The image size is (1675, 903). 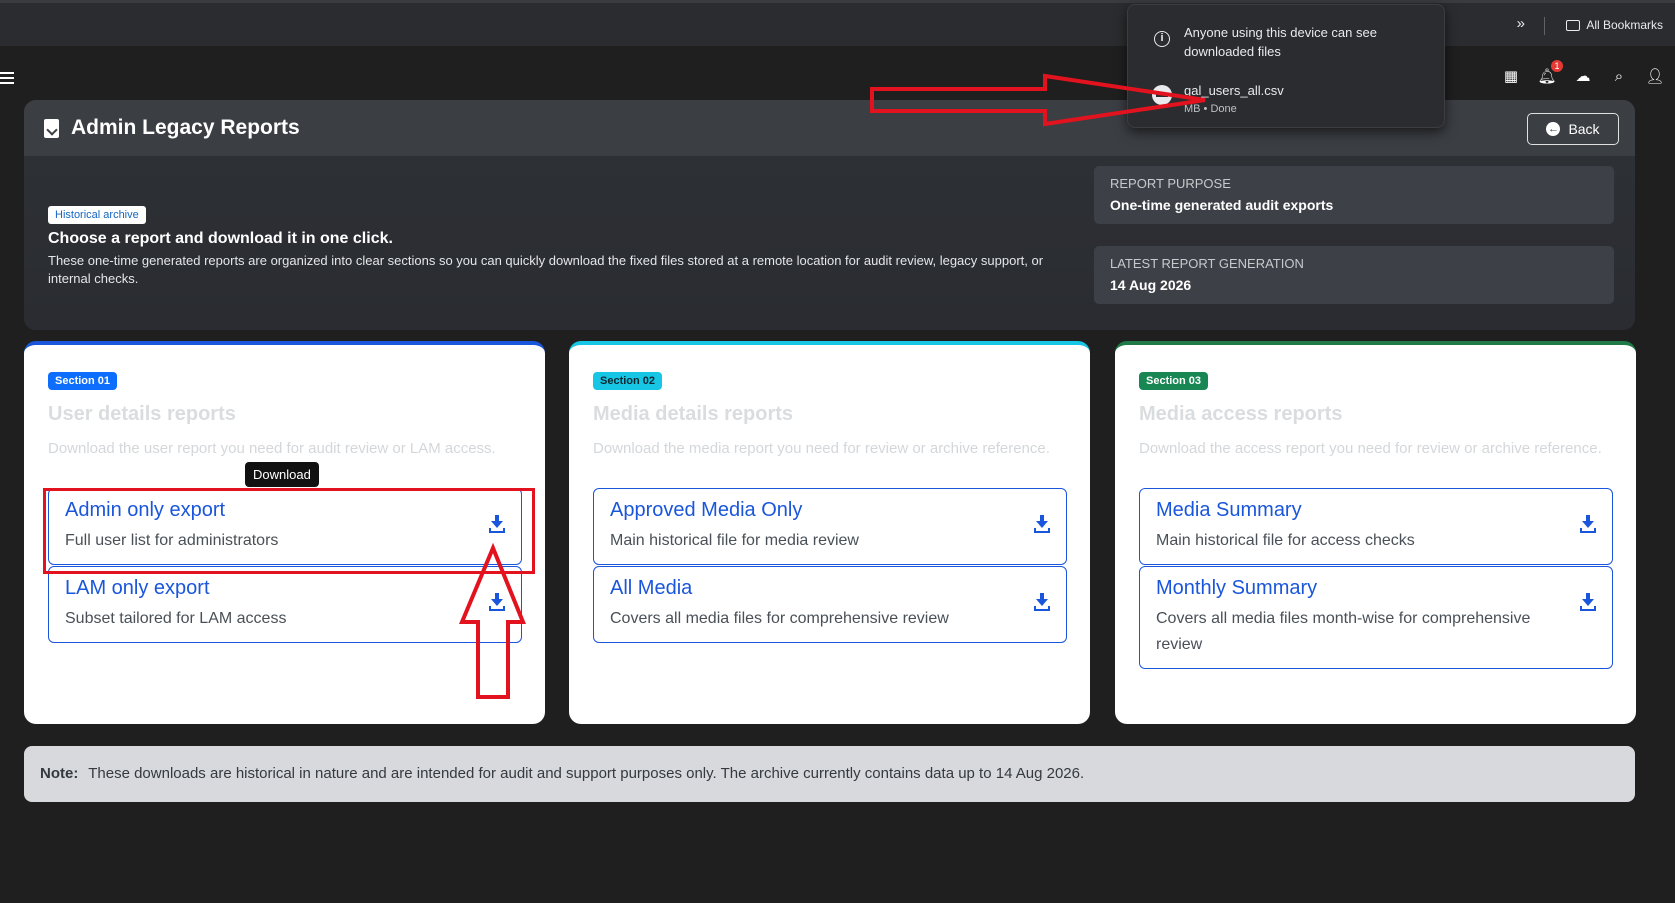 I want to click on annotation-arrow-right, so click(x=1038, y=100).